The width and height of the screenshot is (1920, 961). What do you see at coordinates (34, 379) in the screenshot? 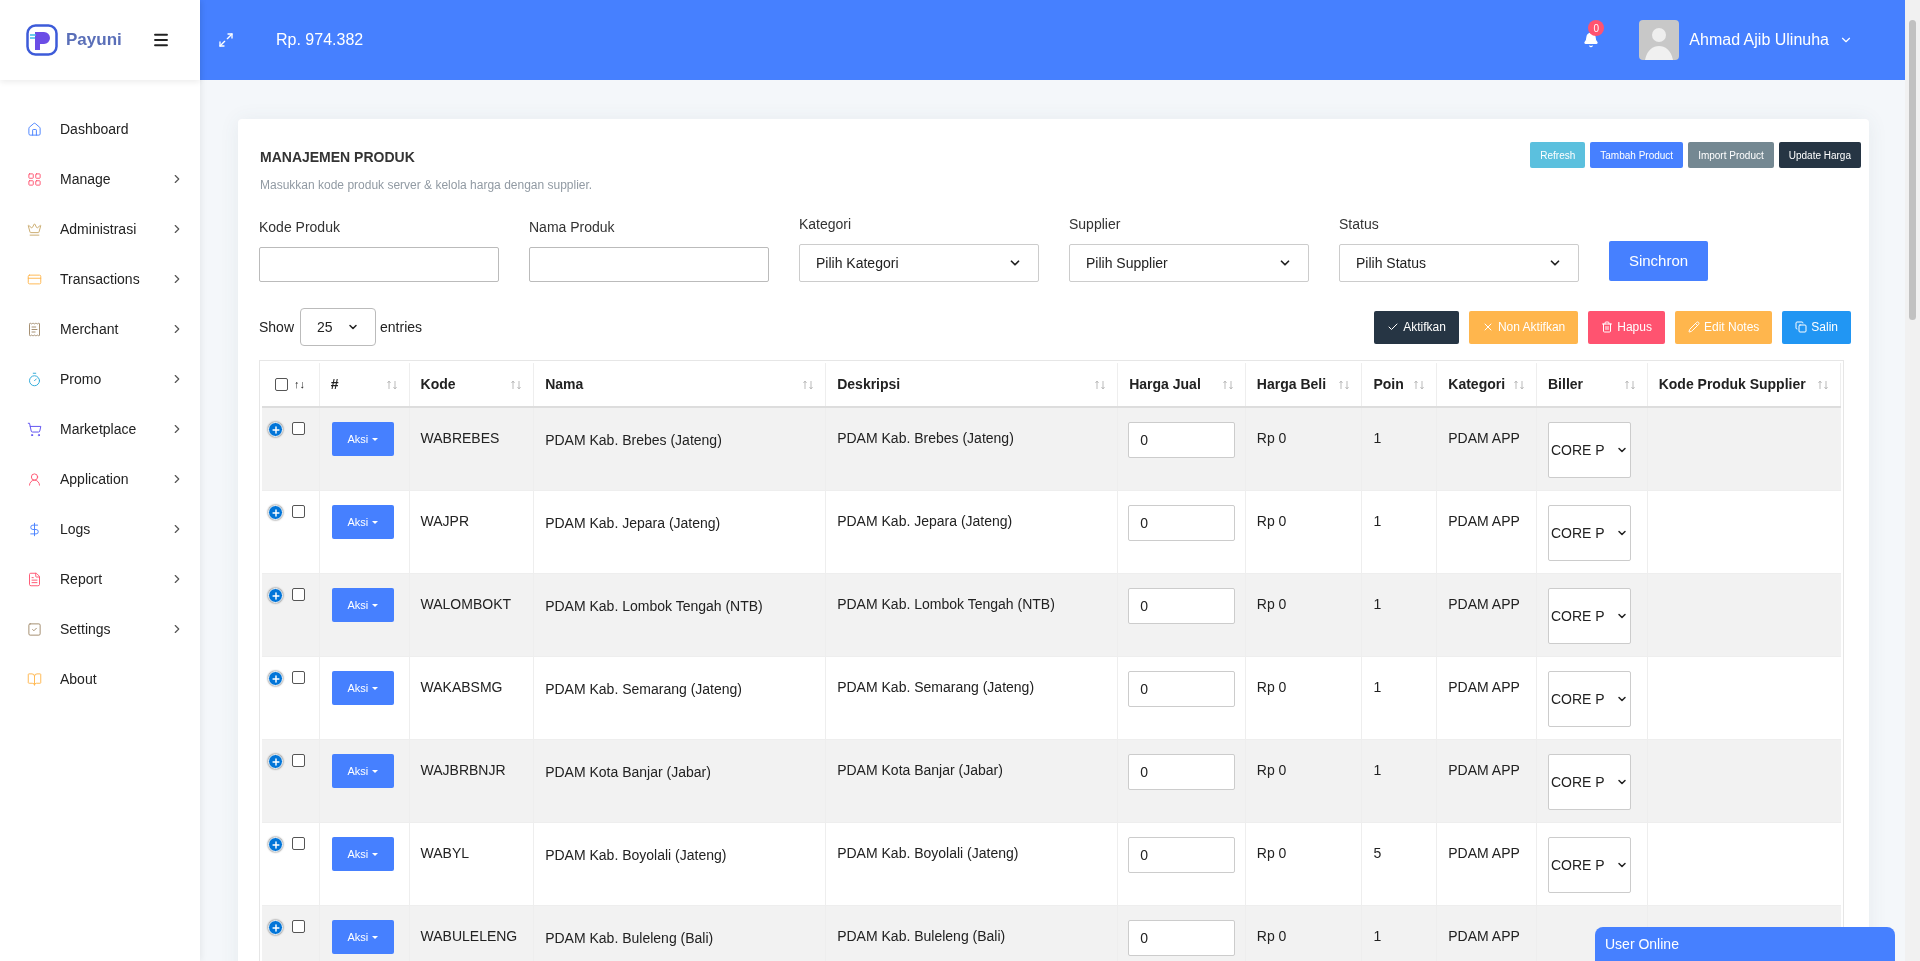
I see `timer-icon` at bounding box center [34, 379].